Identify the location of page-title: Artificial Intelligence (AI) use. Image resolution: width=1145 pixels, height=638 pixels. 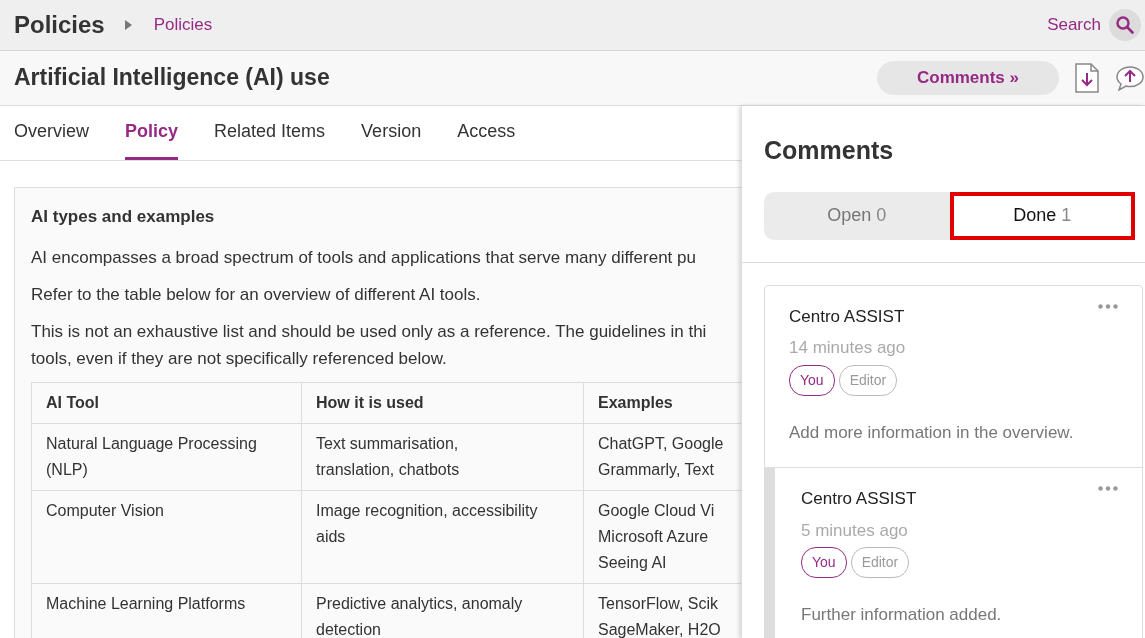
(172, 78).